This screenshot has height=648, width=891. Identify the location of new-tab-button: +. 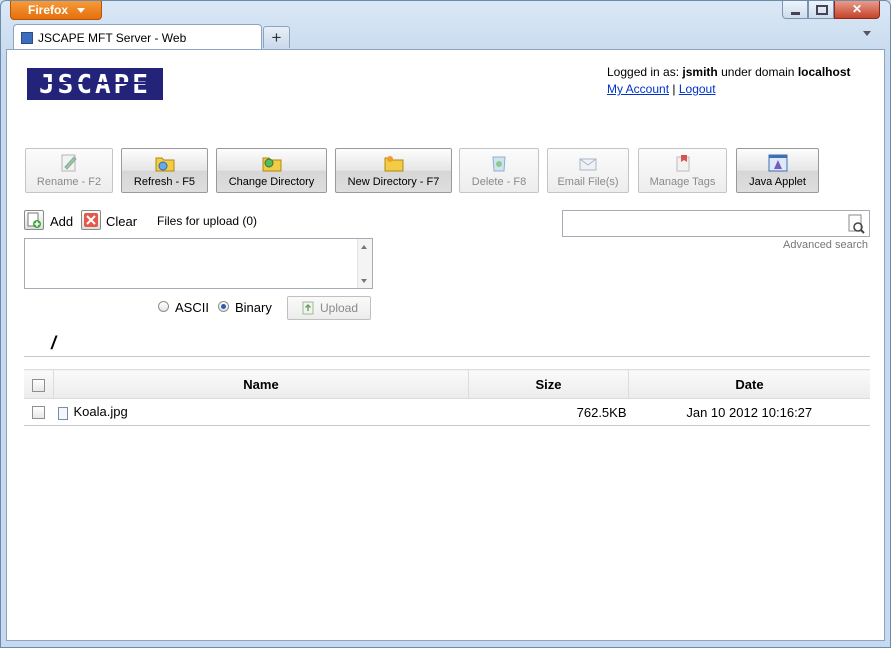
(276, 37).